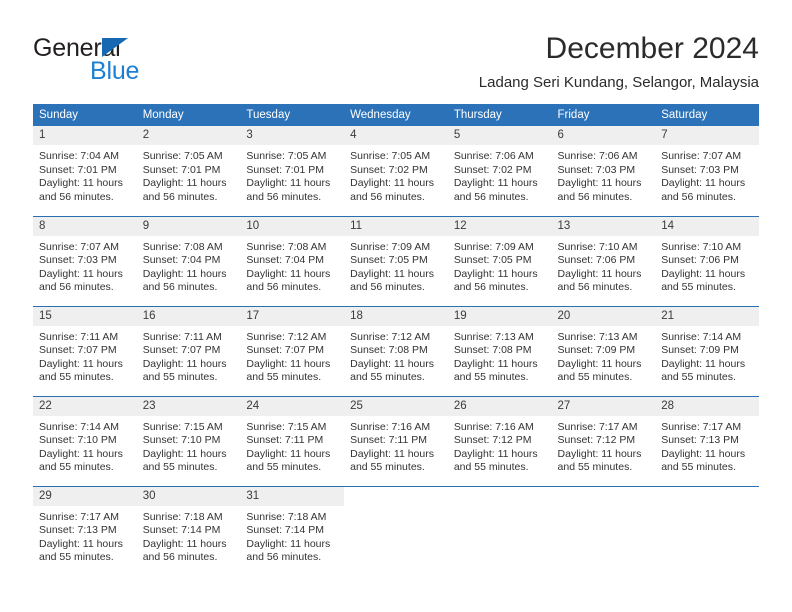  Describe the element at coordinates (700, 350) in the screenshot. I see `sunset-time: Sunset: 7:09 PM` at that location.